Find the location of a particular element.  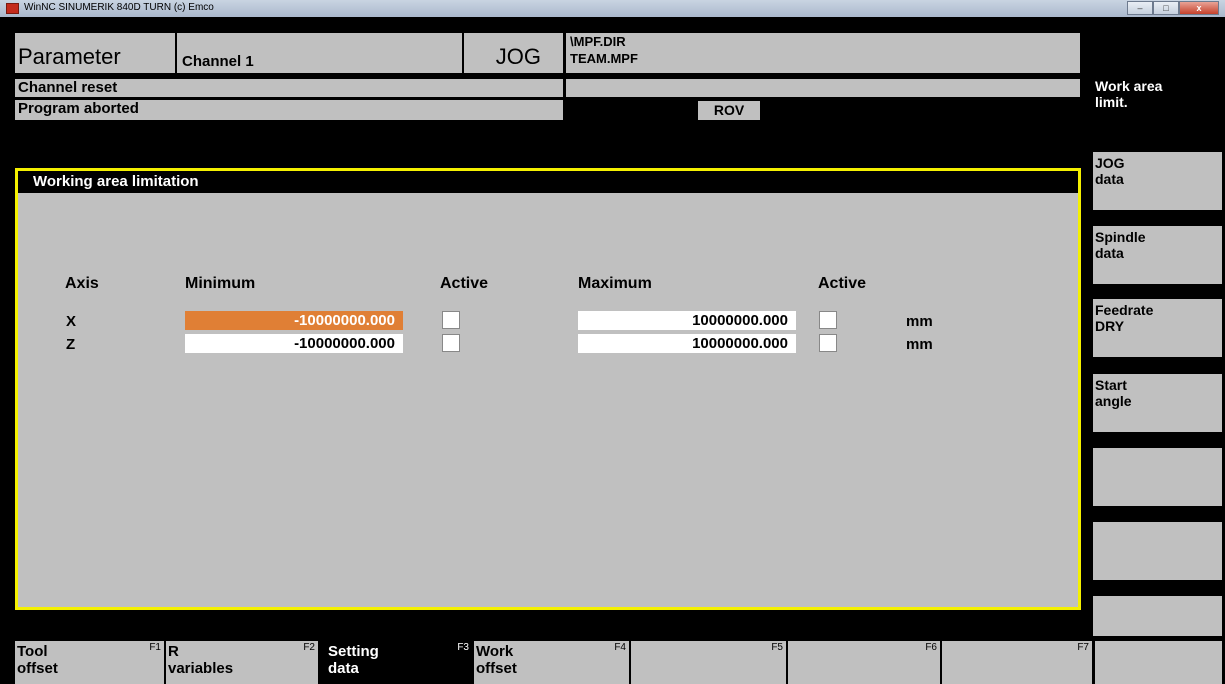

app-icon is located at coordinates (12, 8).